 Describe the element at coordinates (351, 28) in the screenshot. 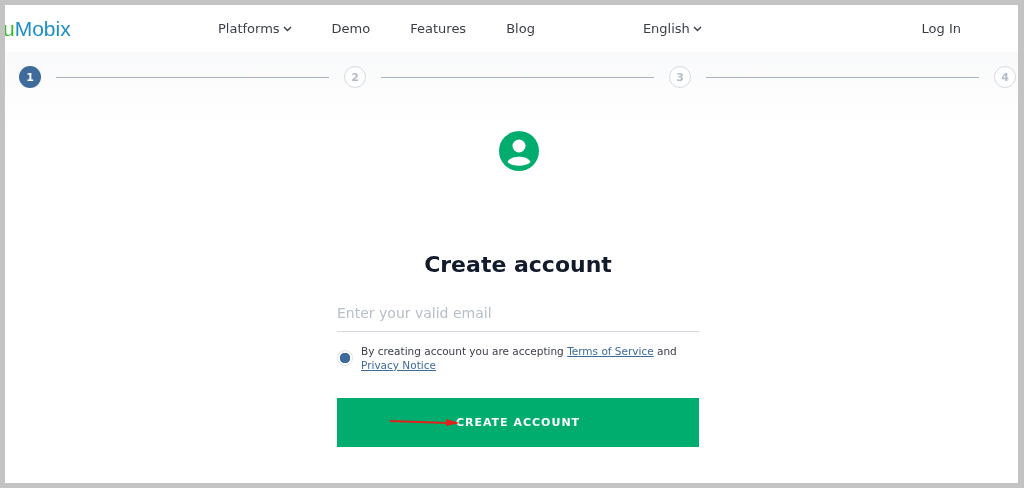

I see `nav-link: Demo` at that location.